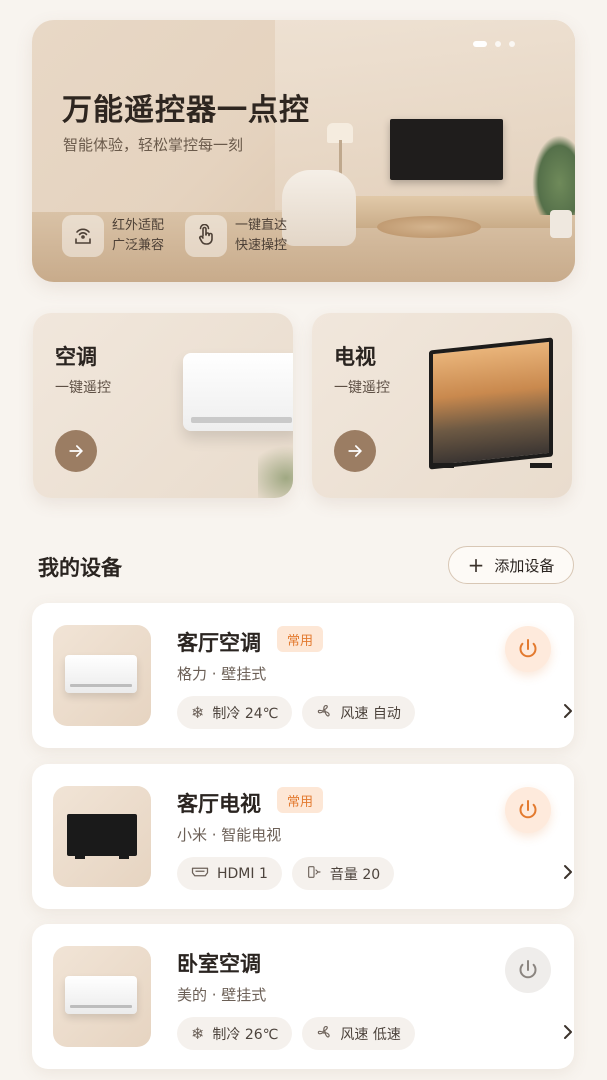 The height and width of the screenshot is (1080, 607). What do you see at coordinates (303, 836) in the screenshot?
I see `device-card-living-room-tv: 客厅电视 常用 小米 · 智能电视 HDMI 1 音量 20` at bounding box center [303, 836].